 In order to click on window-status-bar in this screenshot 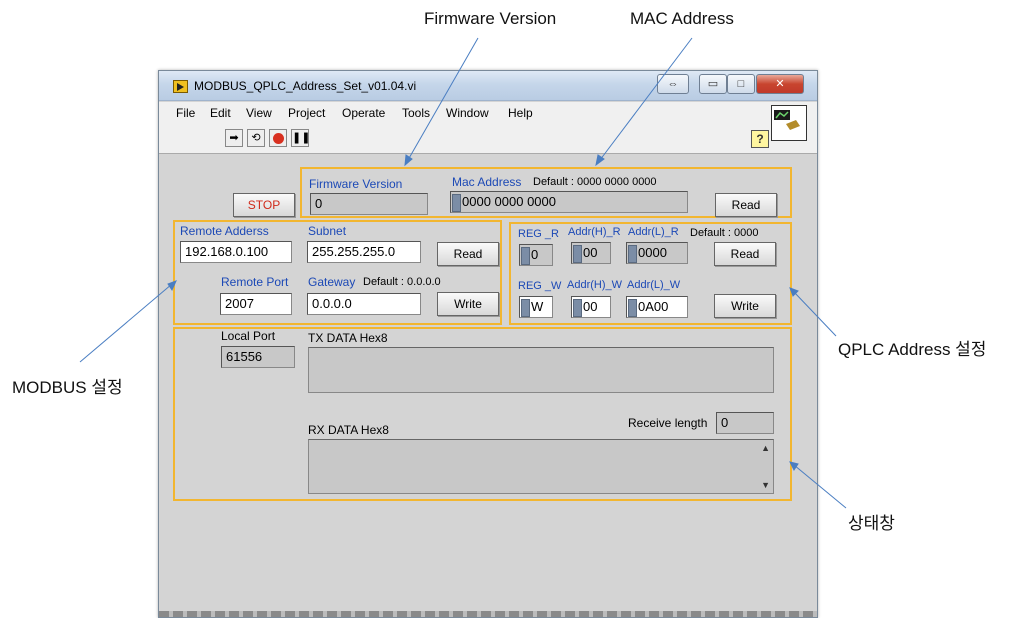, I will do `click(488, 614)`.